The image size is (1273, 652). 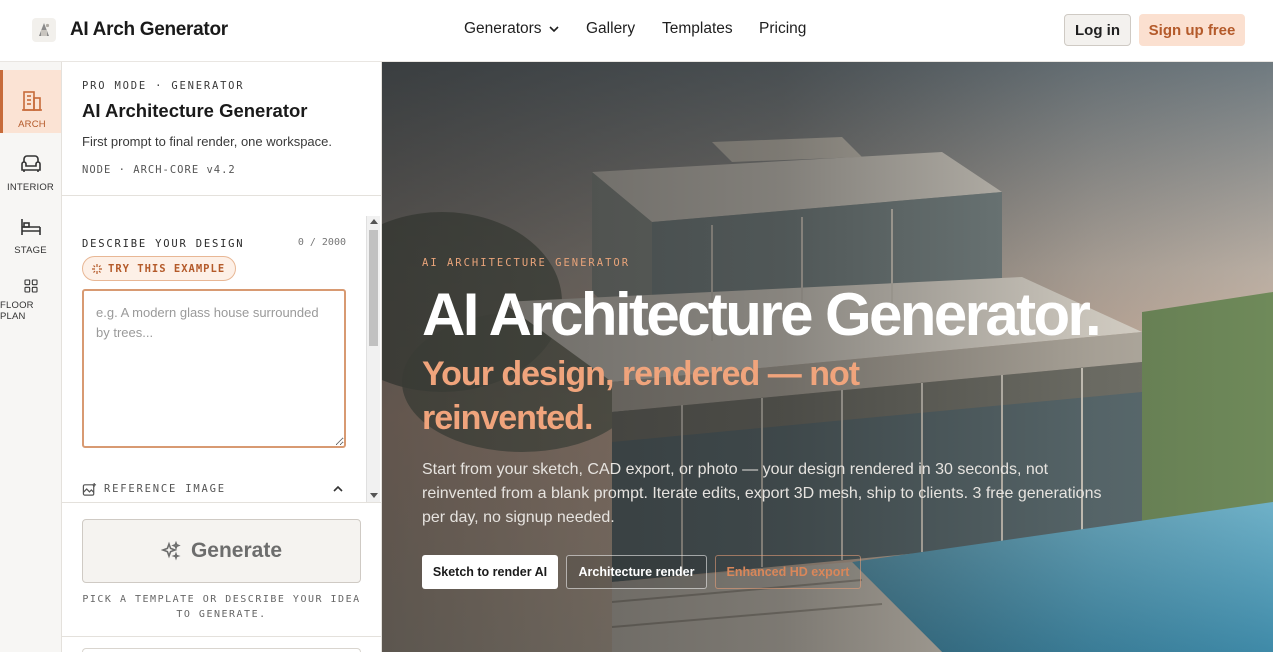 I want to click on nav-generators: Generators, so click(x=512, y=29).